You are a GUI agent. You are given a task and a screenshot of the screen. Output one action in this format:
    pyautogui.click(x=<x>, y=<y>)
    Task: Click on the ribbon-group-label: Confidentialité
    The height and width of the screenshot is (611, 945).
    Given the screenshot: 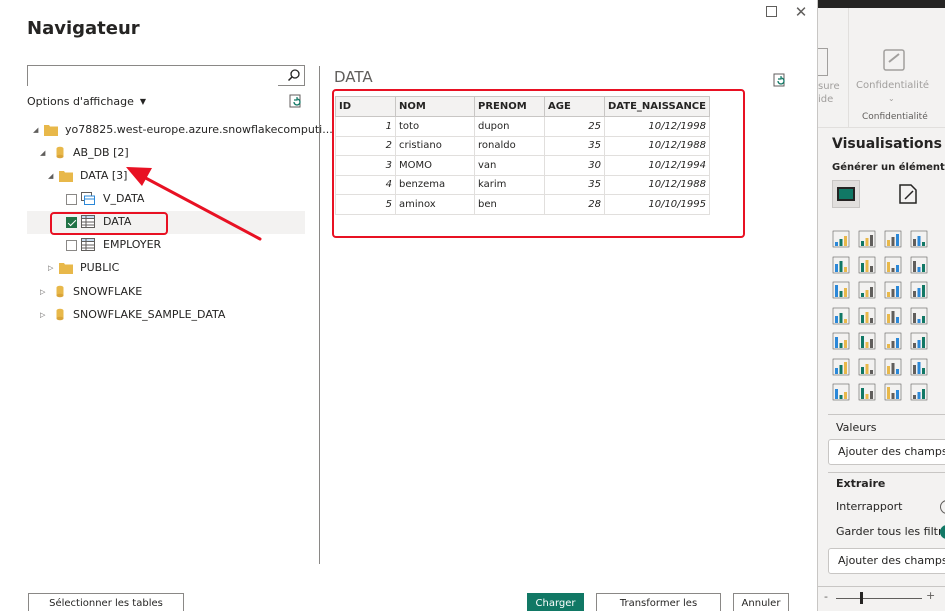 What is the action you would take?
    pyautogui.click(x=895, y=117)
    